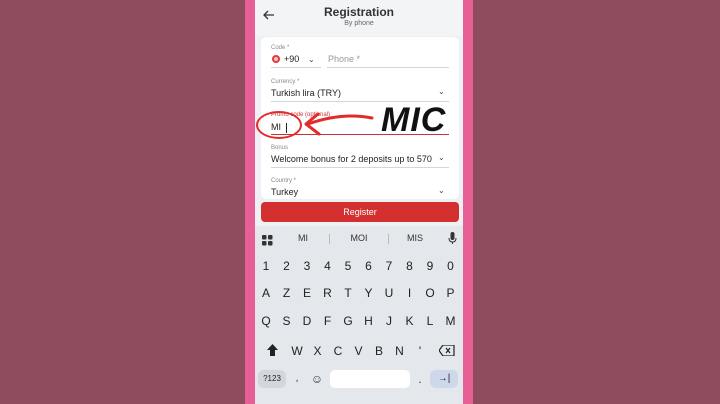  What do you see at coordinates (451, 293) in the screenshot?
I see `key-p: P` at bounding box center [451, 293].